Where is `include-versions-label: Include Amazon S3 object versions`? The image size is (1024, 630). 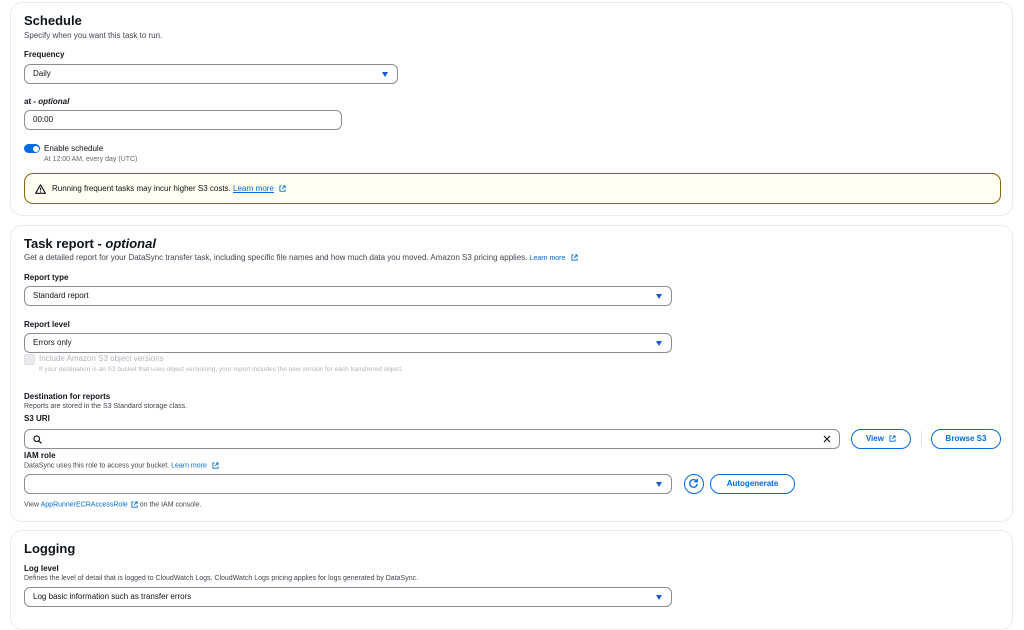
include-versions-label: Include Amazon S3 object versions is located at coordinates (101, 358).